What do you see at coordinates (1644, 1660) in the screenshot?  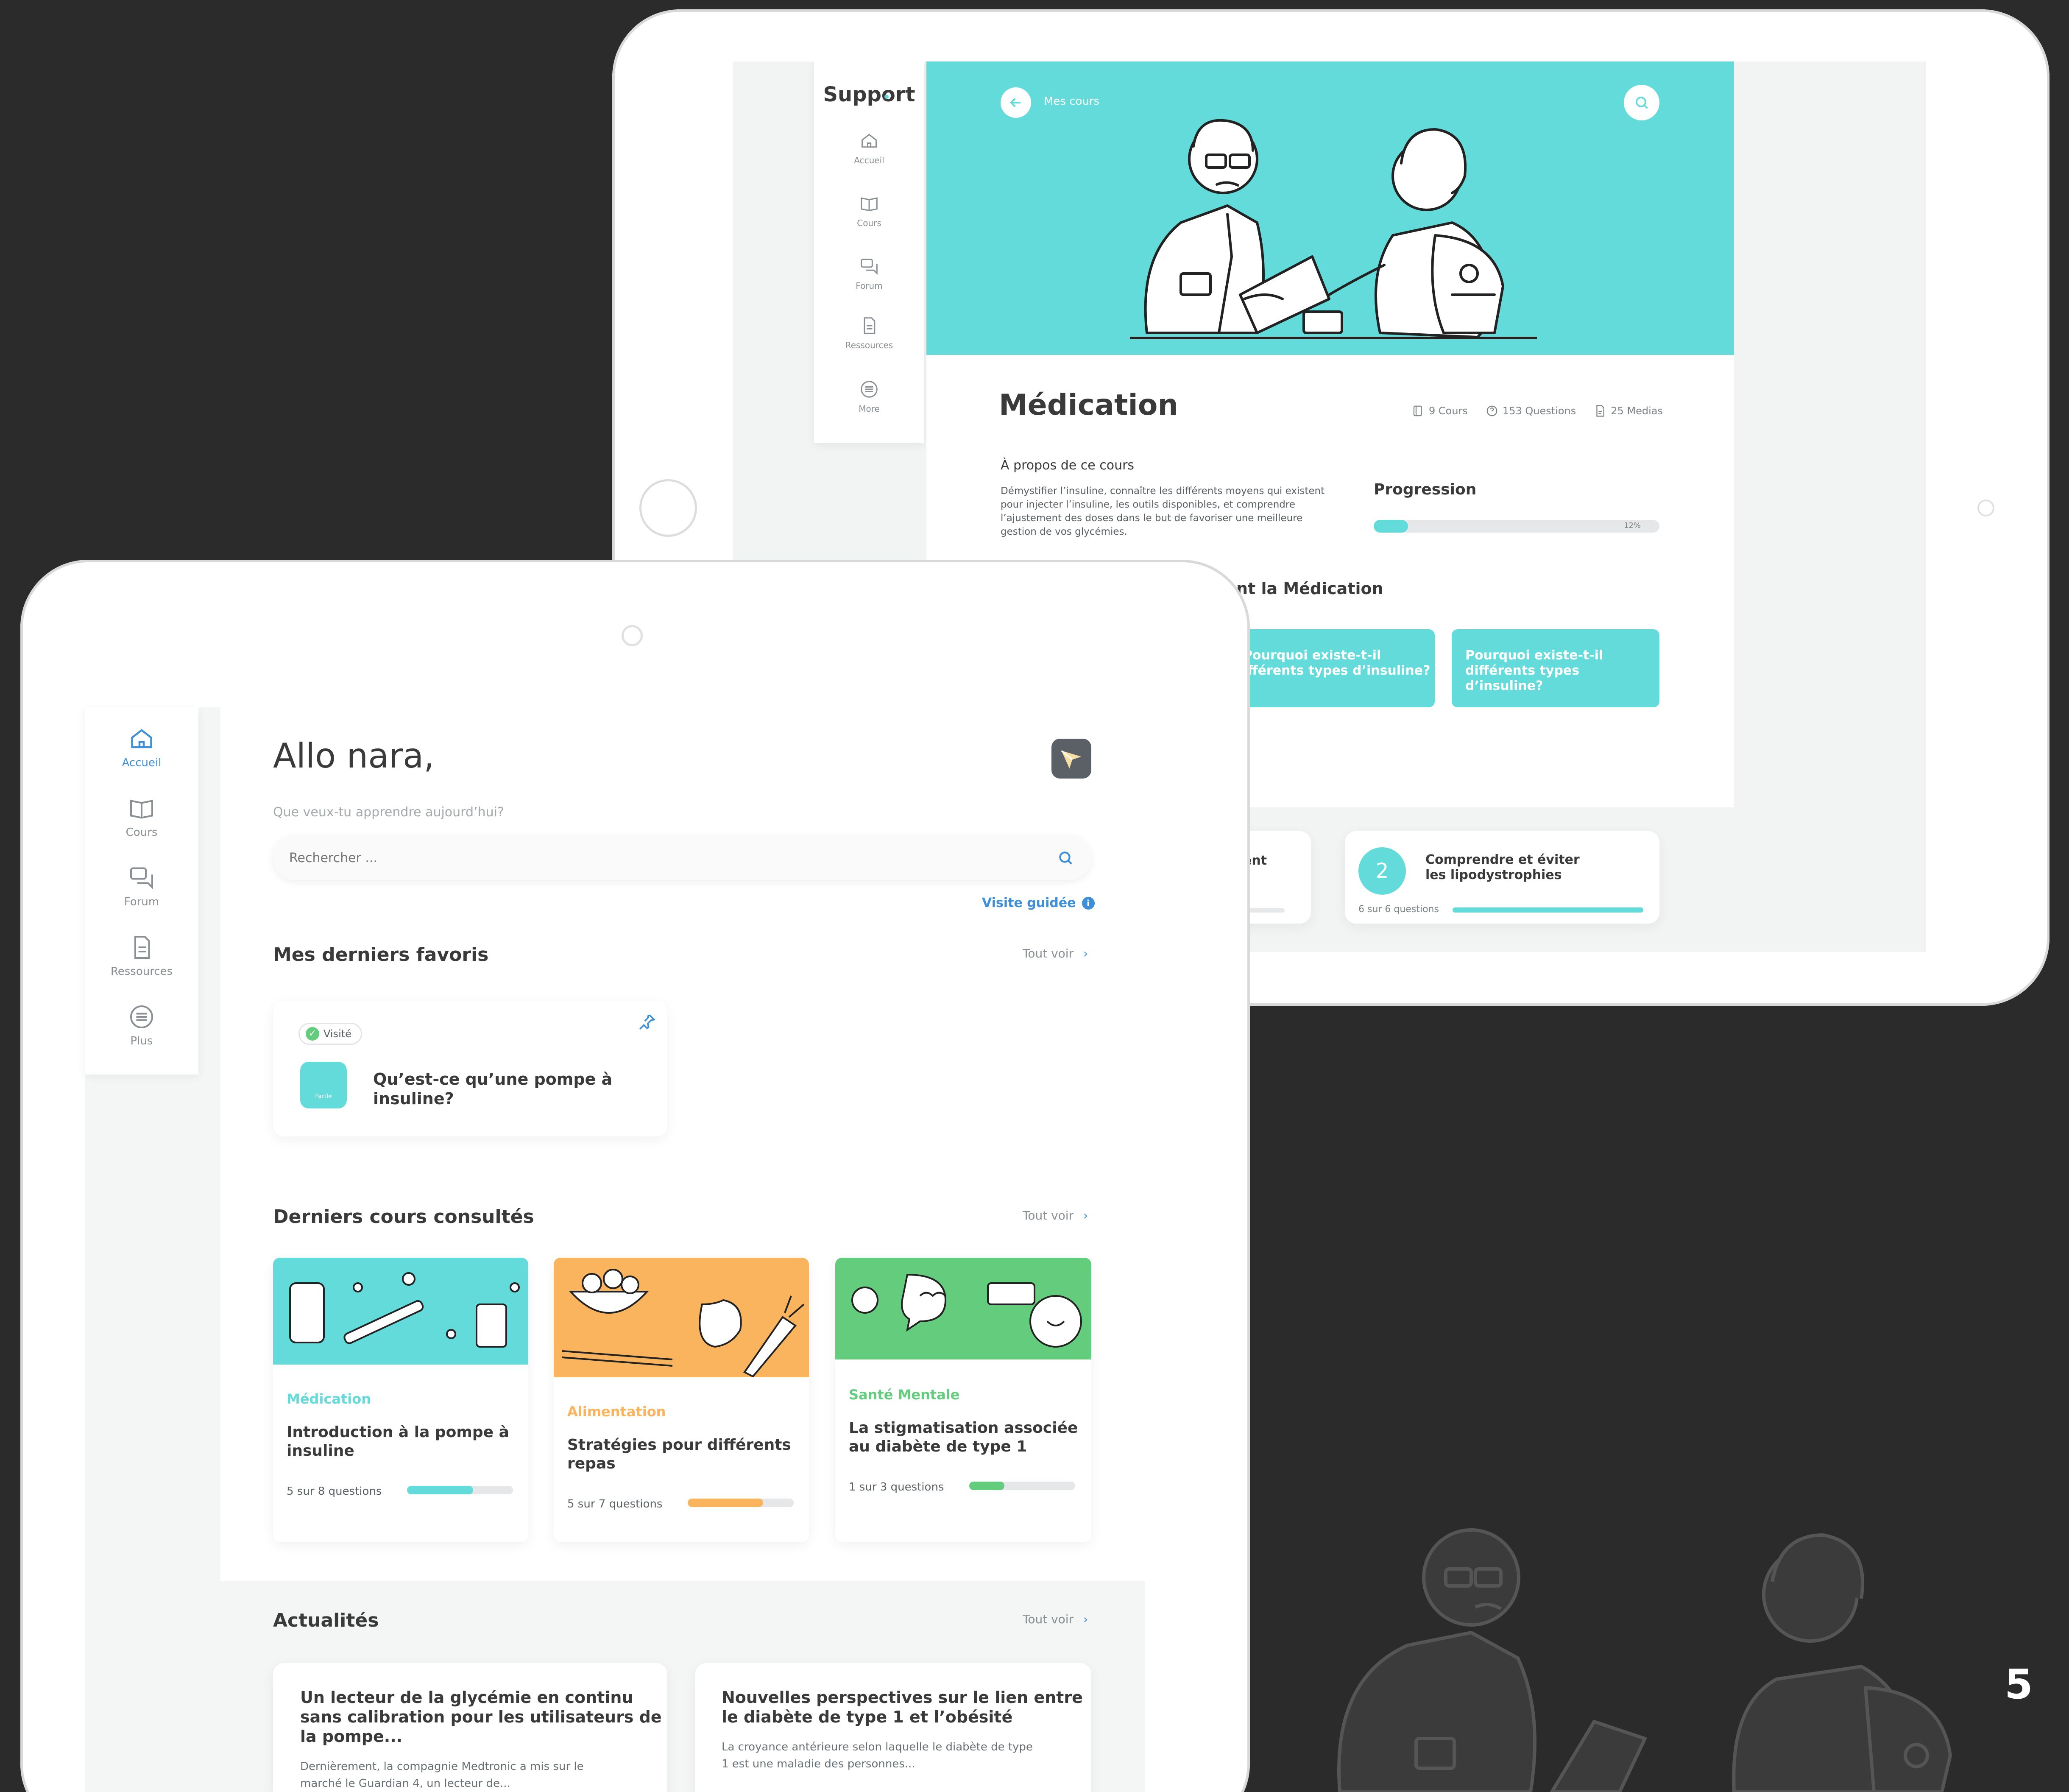 I see `background-doctor-patient-illustration` at bounding box center [1644, 1660].